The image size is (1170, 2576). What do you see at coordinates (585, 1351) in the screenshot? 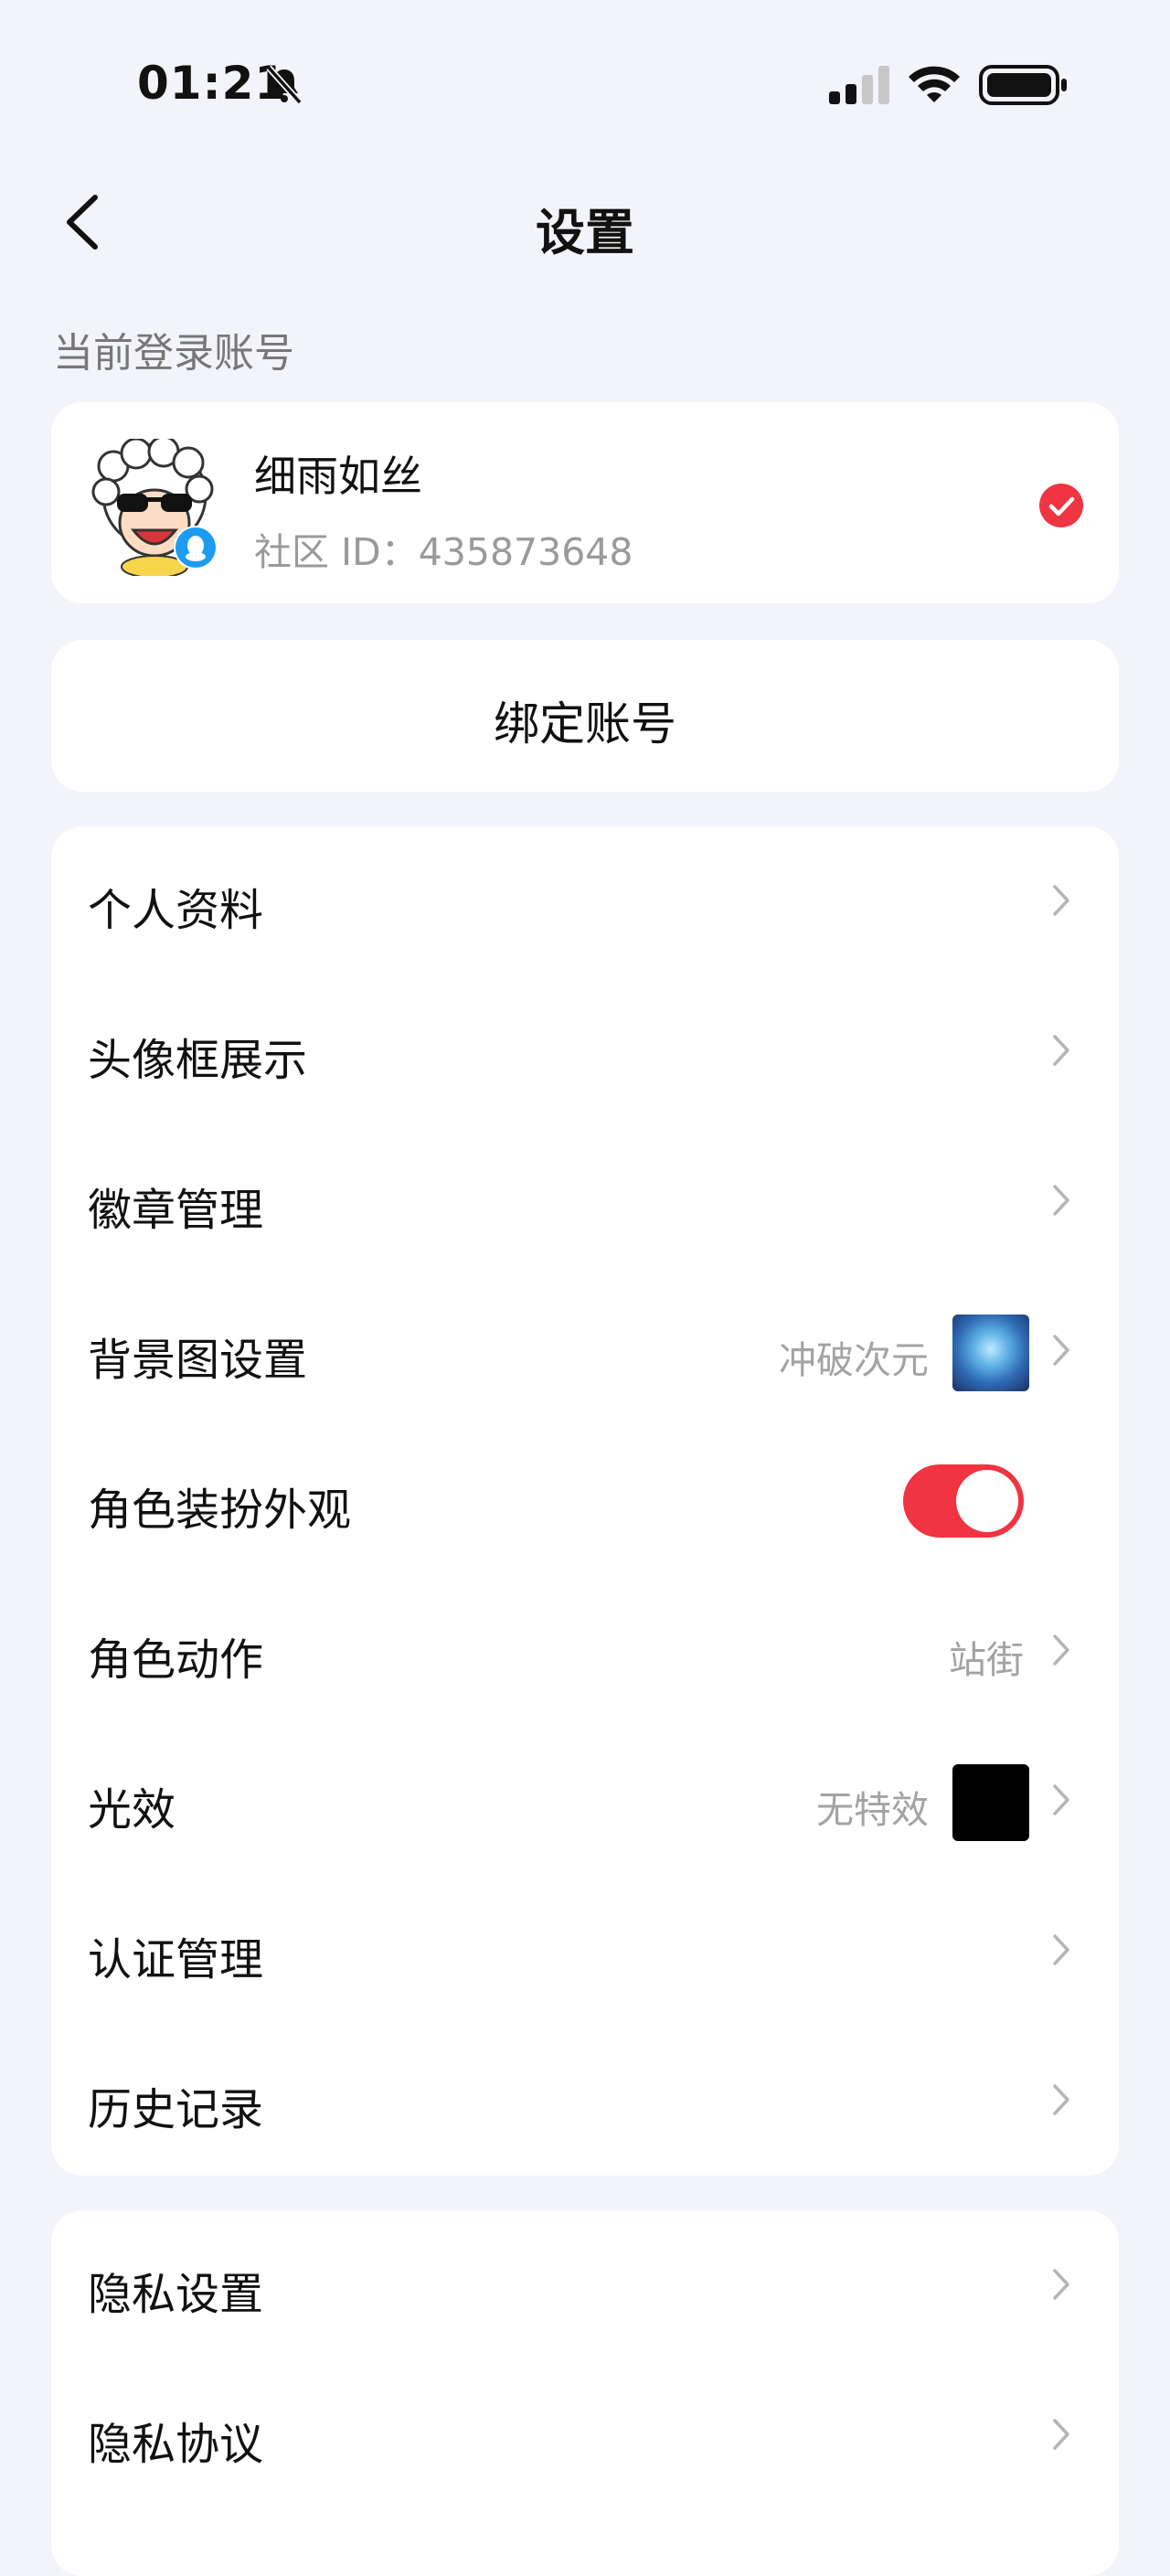
I see `menu-item-background: 背景图设置 冲破次元` at bounding box center [585, 1351].